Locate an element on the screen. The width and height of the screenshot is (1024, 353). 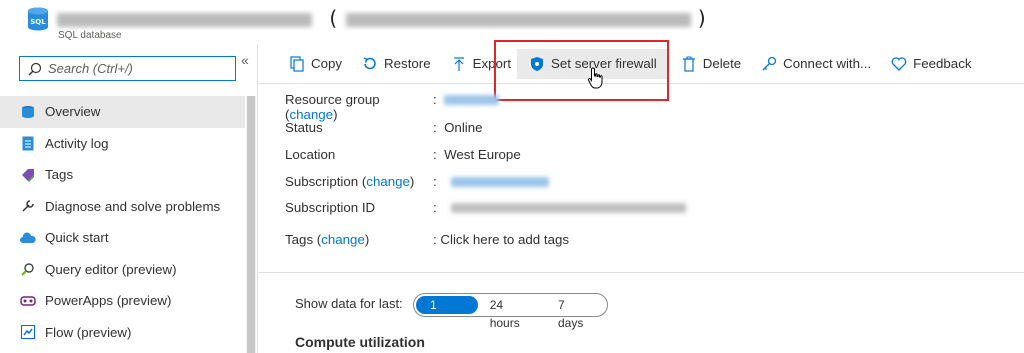
subscription-key: Subscription (change) is located at coordinates (350, 181).